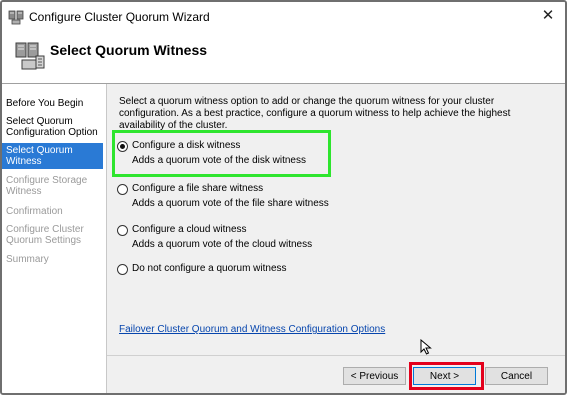 The width and height of the screenshot is (567, 395). I want to click on option-label: Do not configure a quorum witness, so click(209, 268).